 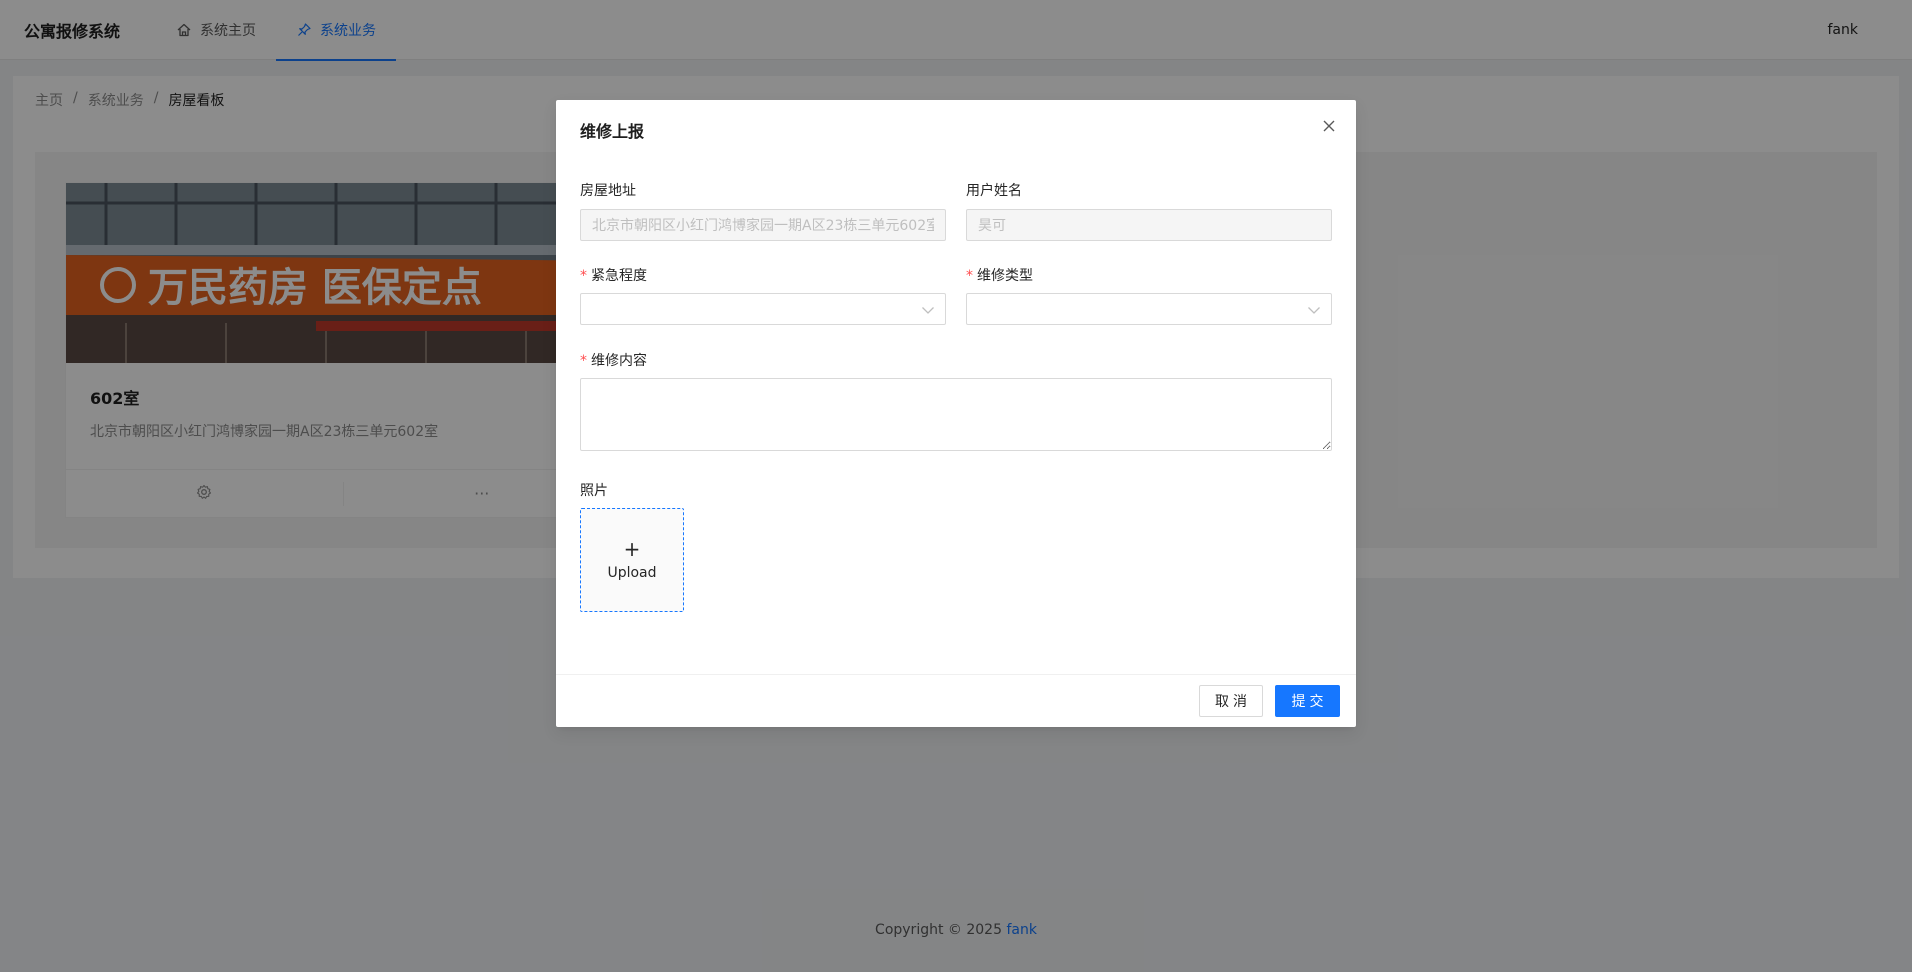 I want to click on photo-upload-button: + Upload, so click(x=632, y=560).